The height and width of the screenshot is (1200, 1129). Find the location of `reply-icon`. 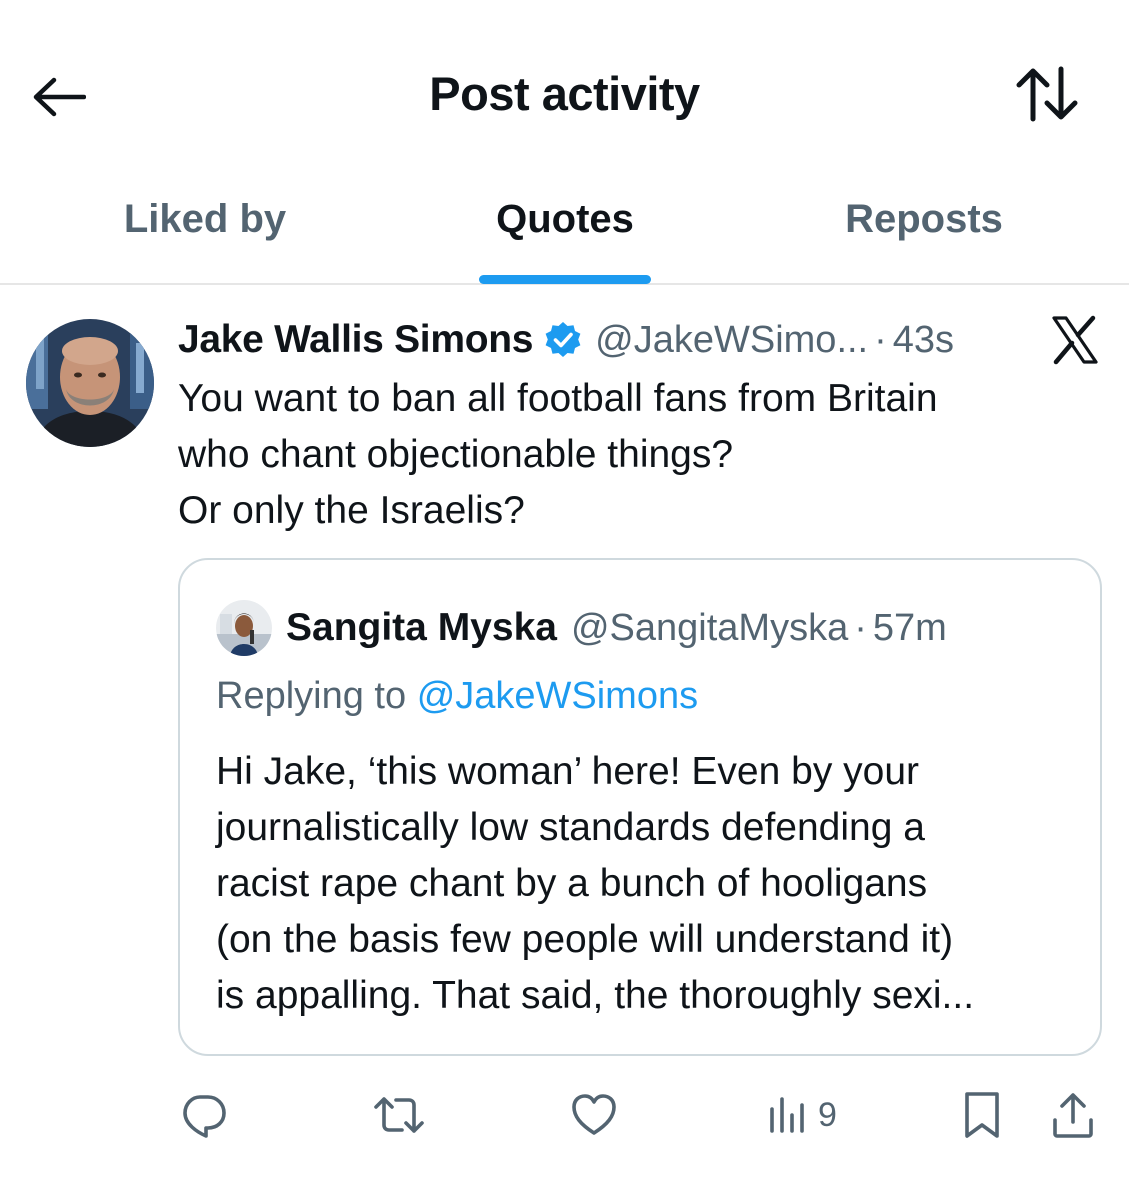

reply-icon is located at coordinates (204, 1116).